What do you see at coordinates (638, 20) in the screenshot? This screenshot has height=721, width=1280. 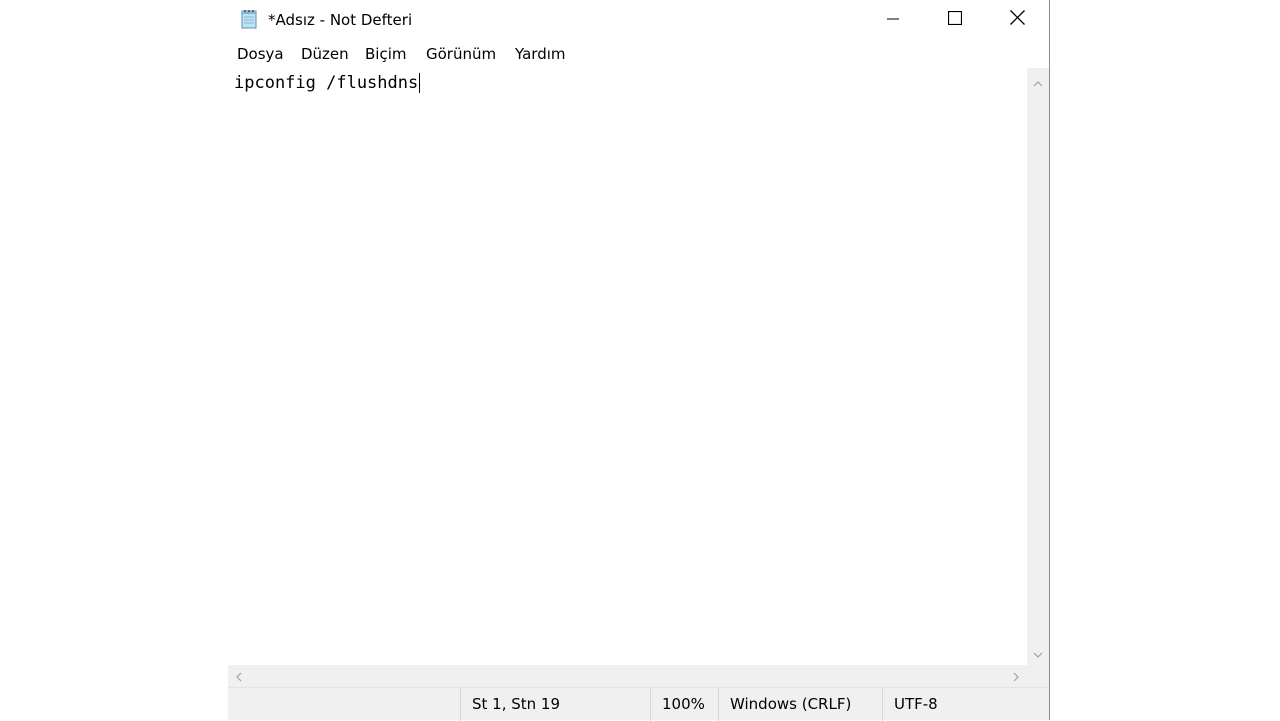 I see `title-bar: *Adsız - Not Defteri` at bounding box center [638, 20].